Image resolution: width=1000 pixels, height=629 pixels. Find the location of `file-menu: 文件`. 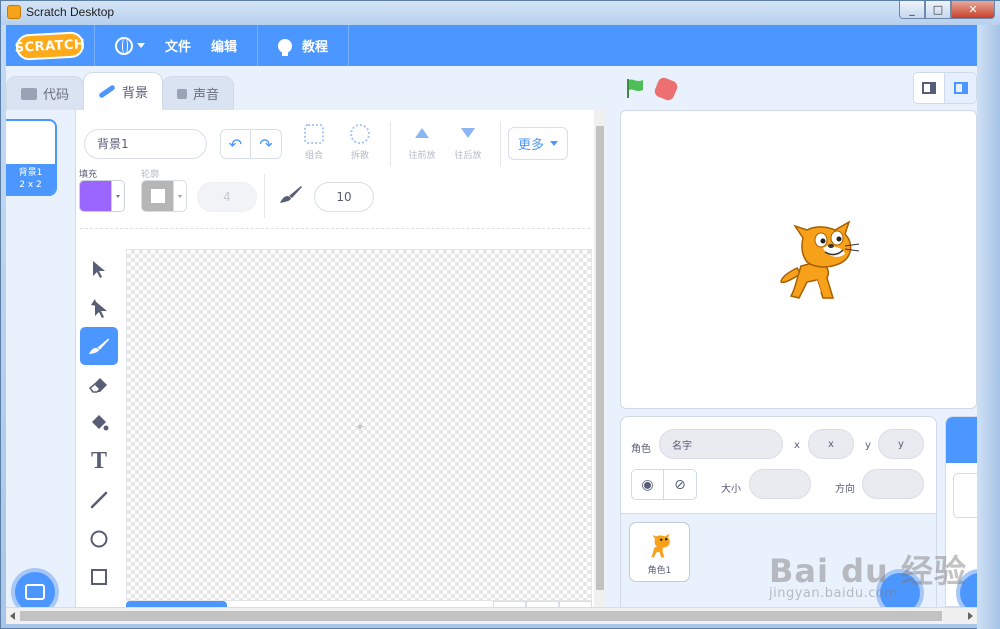

file-menu: 文件 is located at coordinates (178, 45).